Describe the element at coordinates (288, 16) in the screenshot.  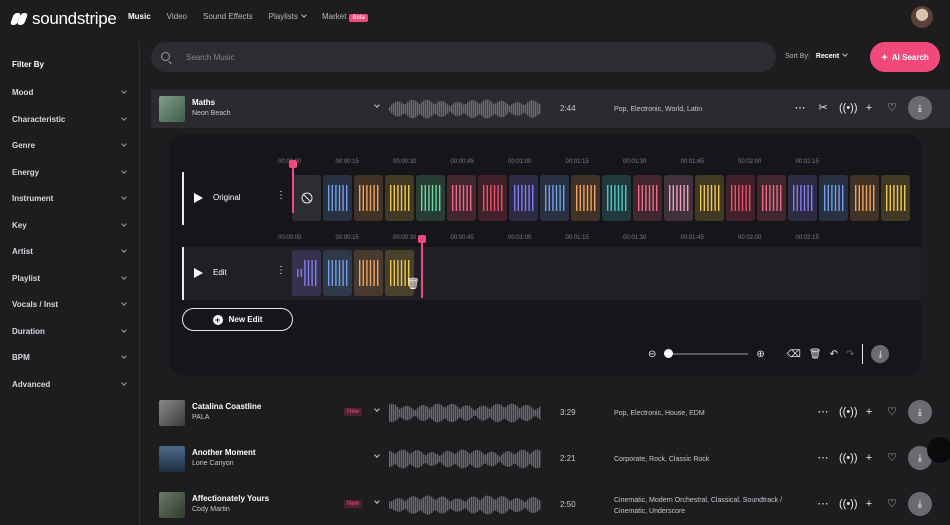
I see `nav-playlists: Playlists` at that location.